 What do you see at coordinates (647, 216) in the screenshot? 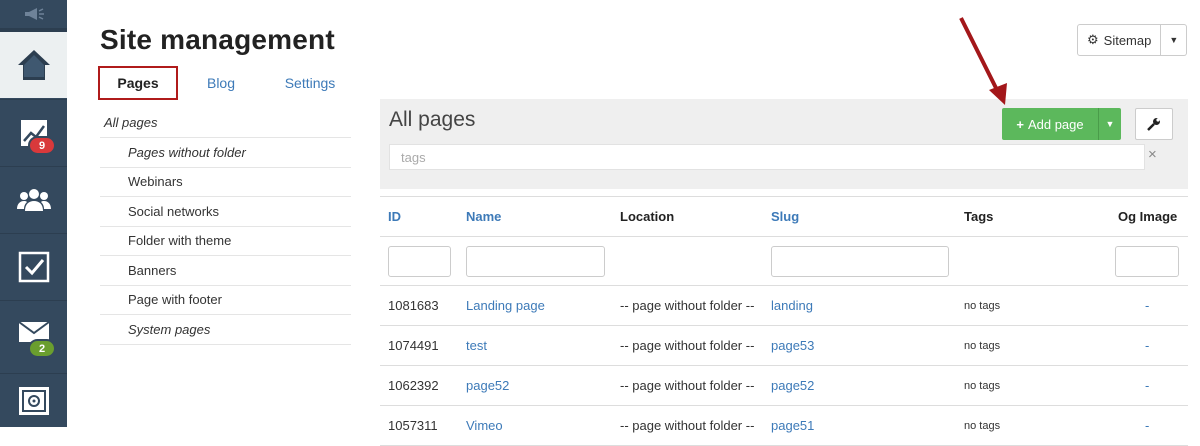
I see `column-header-location: Location` at bounding box center [647, 216].